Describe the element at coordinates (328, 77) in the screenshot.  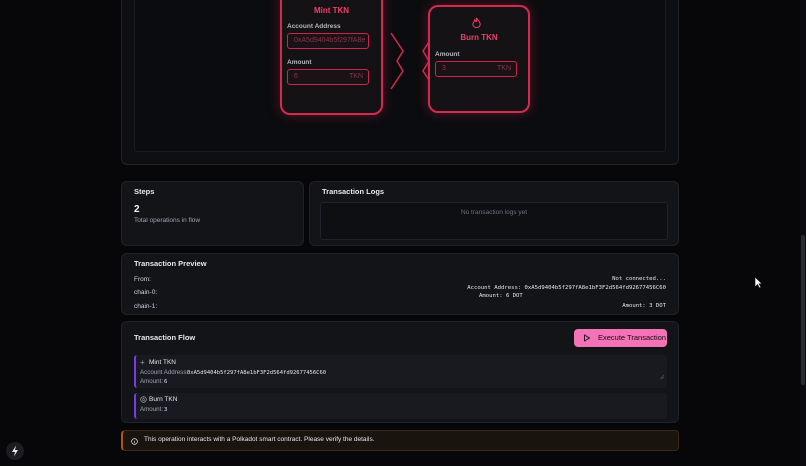
I see `mint-amount-input: 6 TKN` at that location.